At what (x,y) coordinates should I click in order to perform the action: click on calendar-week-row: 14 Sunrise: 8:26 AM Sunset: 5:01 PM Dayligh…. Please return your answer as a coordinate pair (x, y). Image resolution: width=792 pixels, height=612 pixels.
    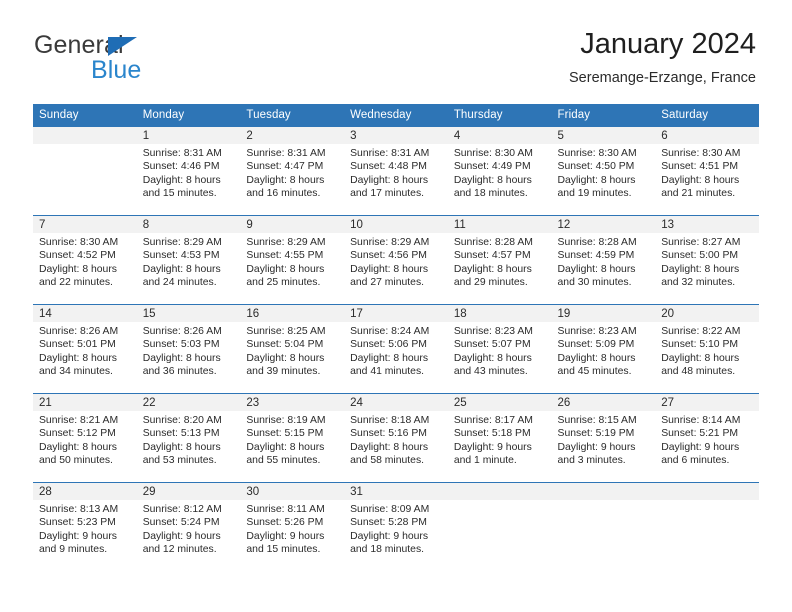
    Looking at the image, I should click on (396, 349).